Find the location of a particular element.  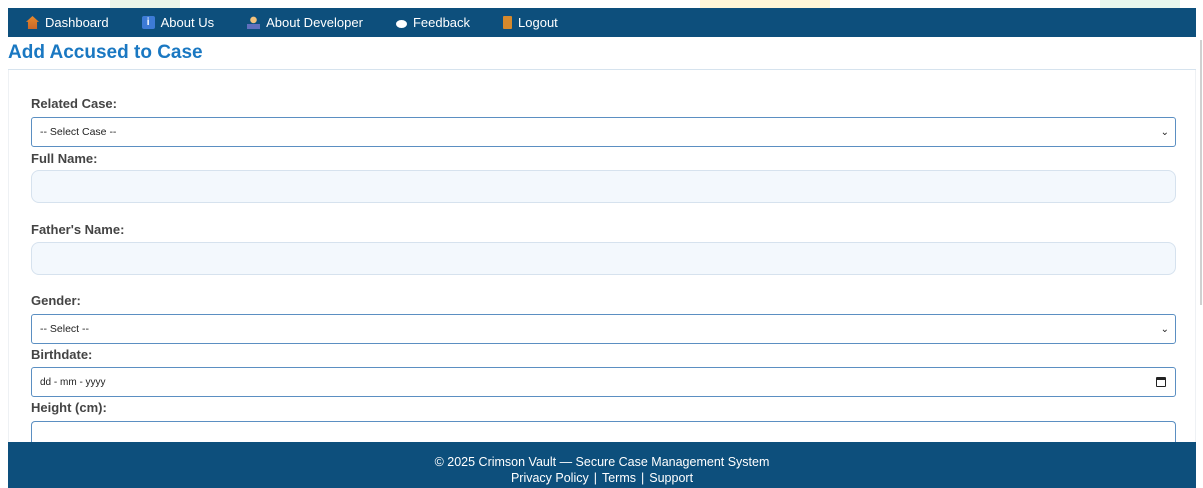

footer-links: Privacy Policy | Terms | Support is located at coordinates (602, 478).